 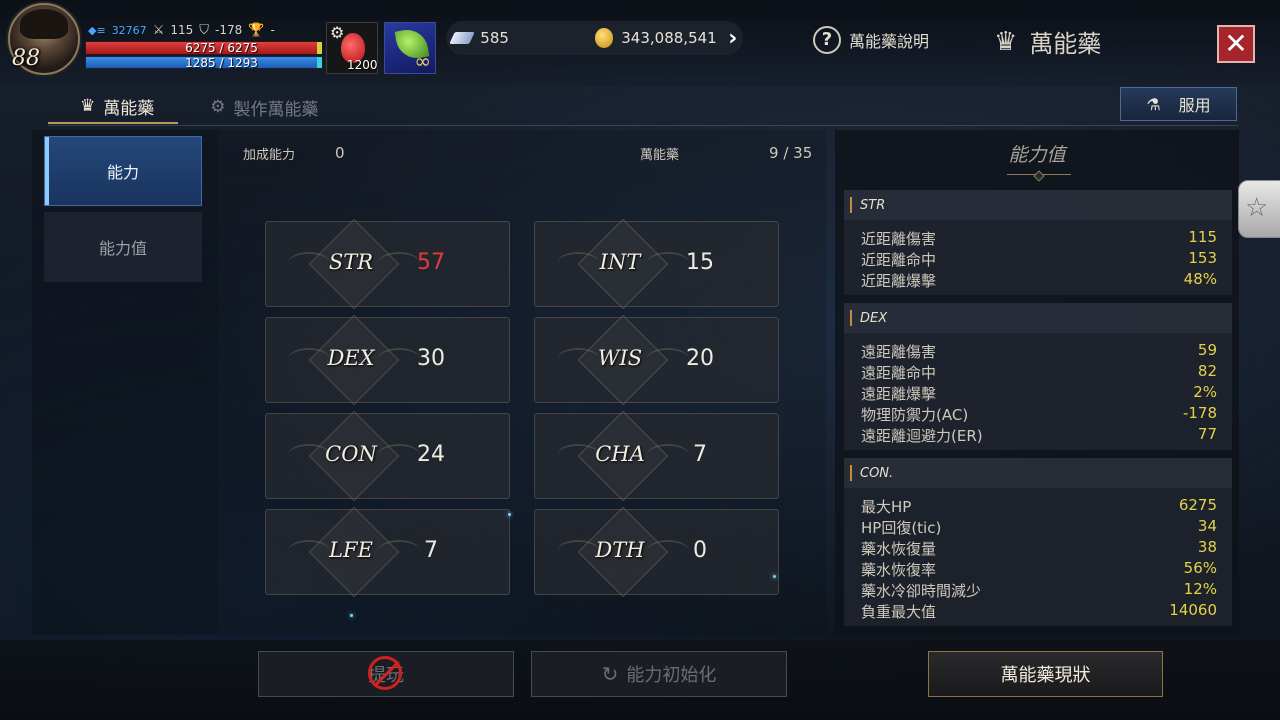 What do you see at coordinates (659, 674) in the screenshot?
I see `reset-stats-button: ↻ 能力初始化` at bounding box center [659, 674].